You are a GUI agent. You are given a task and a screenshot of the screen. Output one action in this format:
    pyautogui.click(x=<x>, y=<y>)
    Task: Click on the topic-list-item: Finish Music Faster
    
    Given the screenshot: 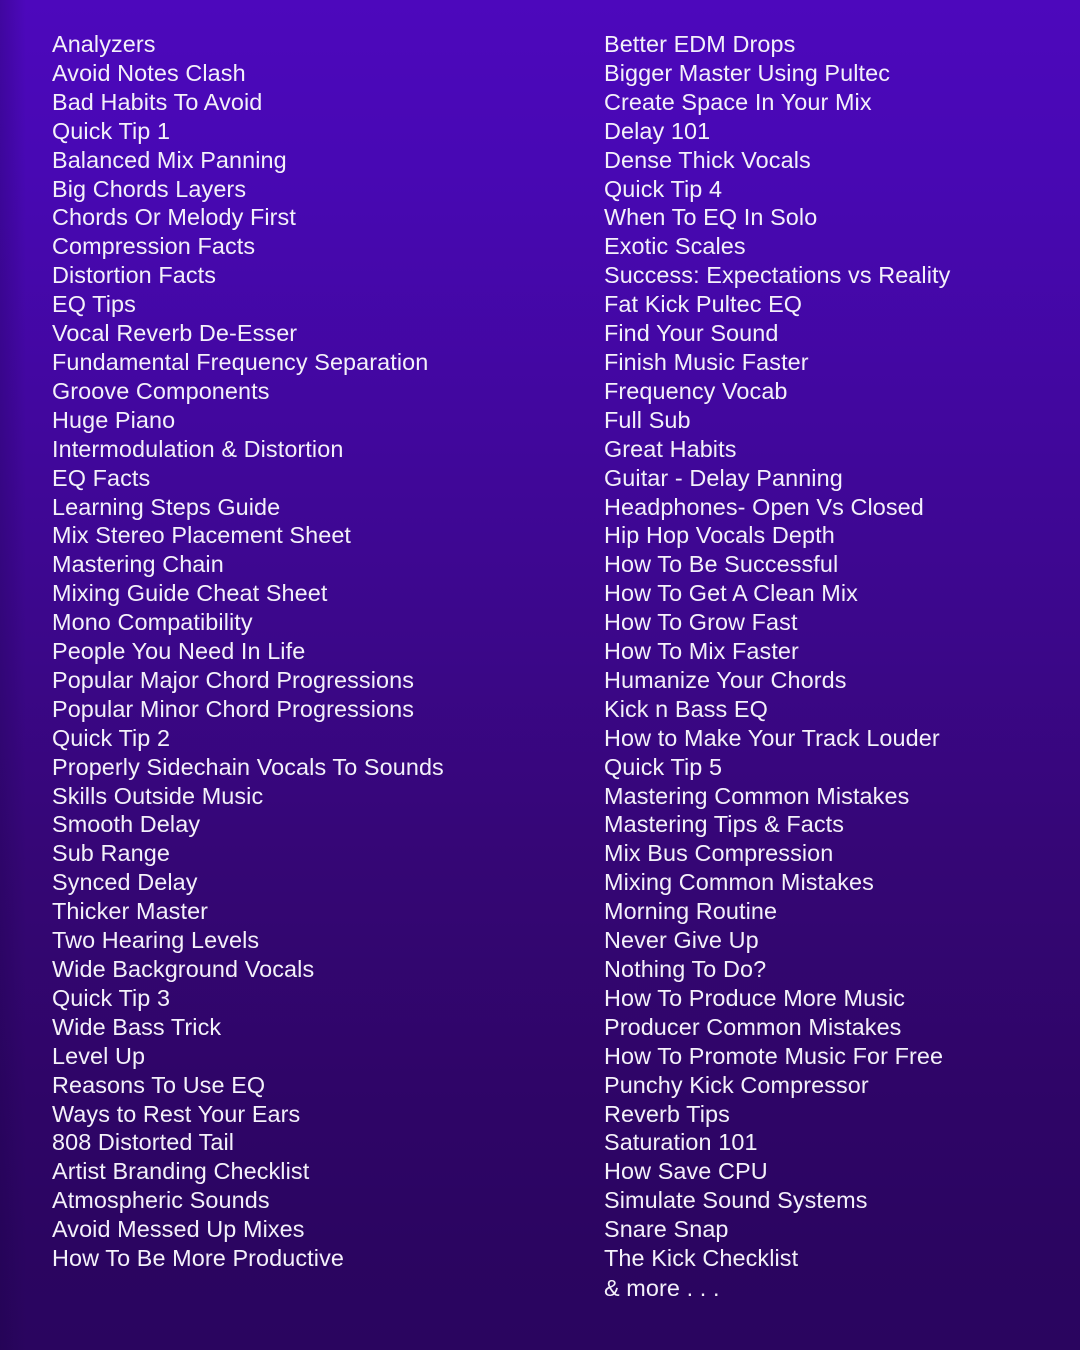 What is the action you would take?
    pyautogui.click(x=706, y=361)
    